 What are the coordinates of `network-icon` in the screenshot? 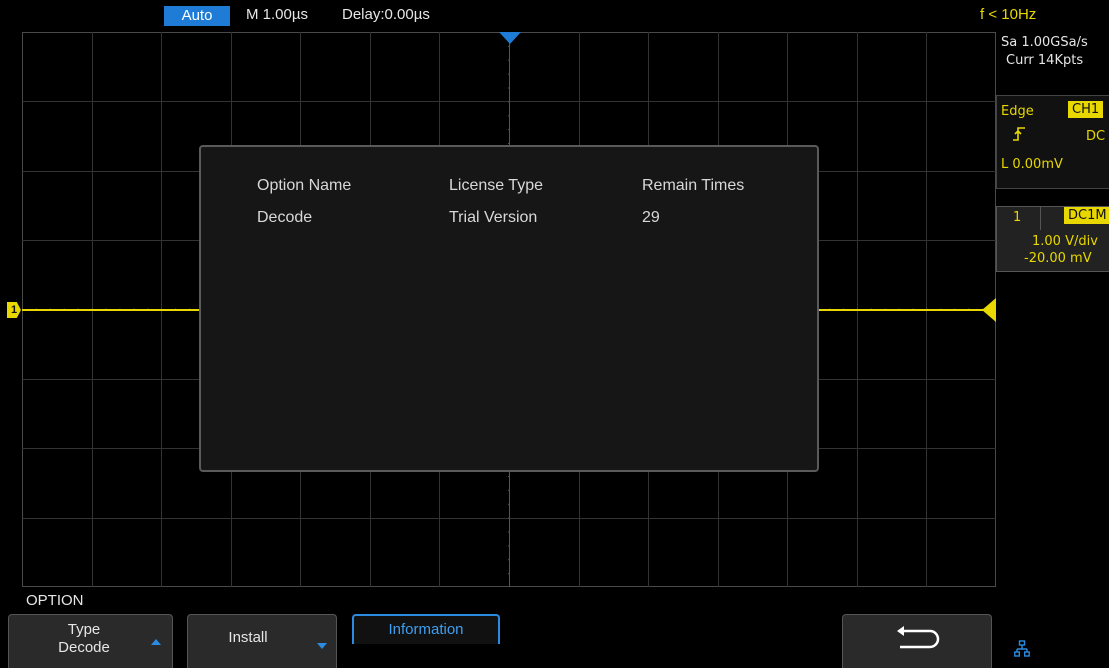 It's located at (1022, 651).